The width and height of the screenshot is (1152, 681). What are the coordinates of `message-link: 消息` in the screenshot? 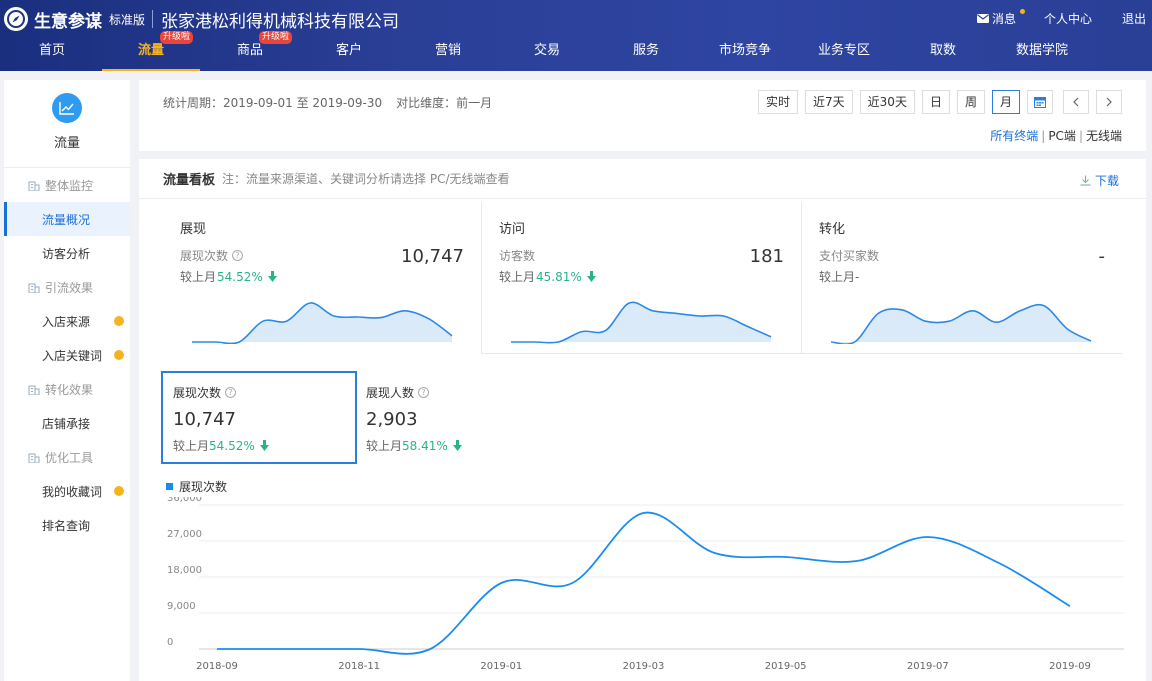 It's located at (1000, 18).